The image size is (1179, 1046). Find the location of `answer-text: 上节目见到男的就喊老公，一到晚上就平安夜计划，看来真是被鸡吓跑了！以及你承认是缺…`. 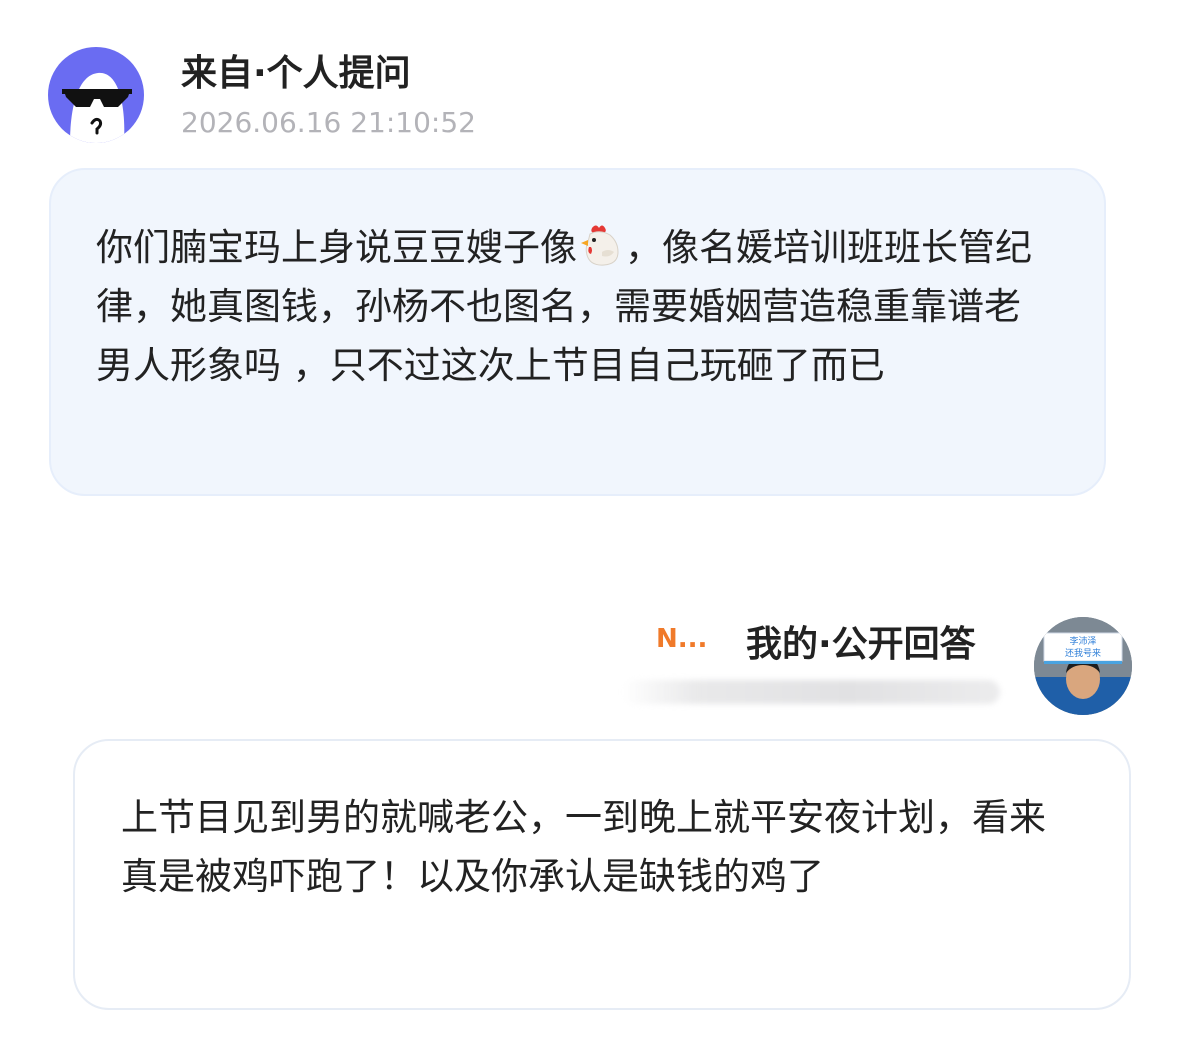

answer-text: 上节目见到男的就喊老公，一到晚上就平安夜计划，看来真是被鸡吓跑了！以及你承认是缺… is located at coordinates (591, 847).